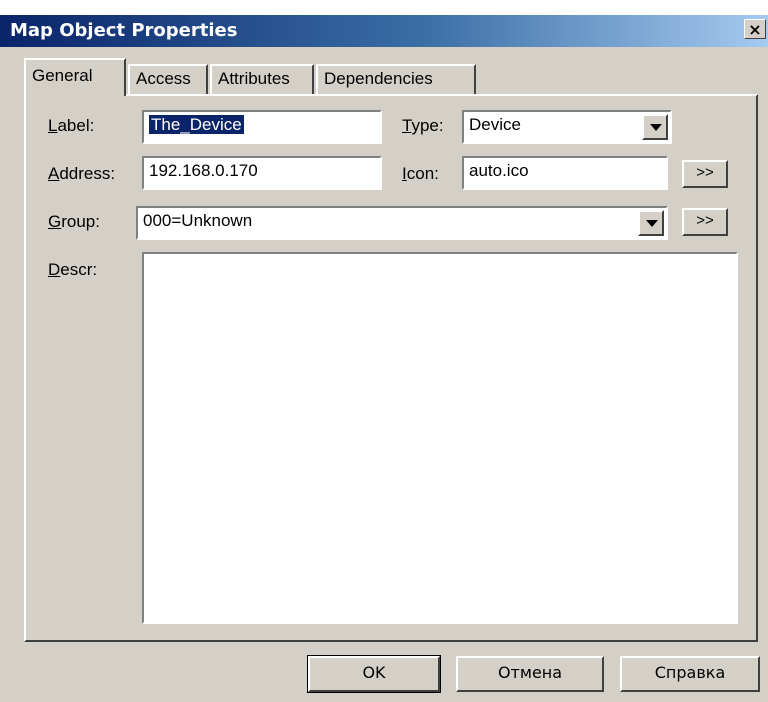 Image resolution: width=768 pixels, height=702 pixels. What do you see at coordinates (203, 170) in the screenshot?
I see `address-input-value: 192.168.0.170` at bounding box center [203, 170].